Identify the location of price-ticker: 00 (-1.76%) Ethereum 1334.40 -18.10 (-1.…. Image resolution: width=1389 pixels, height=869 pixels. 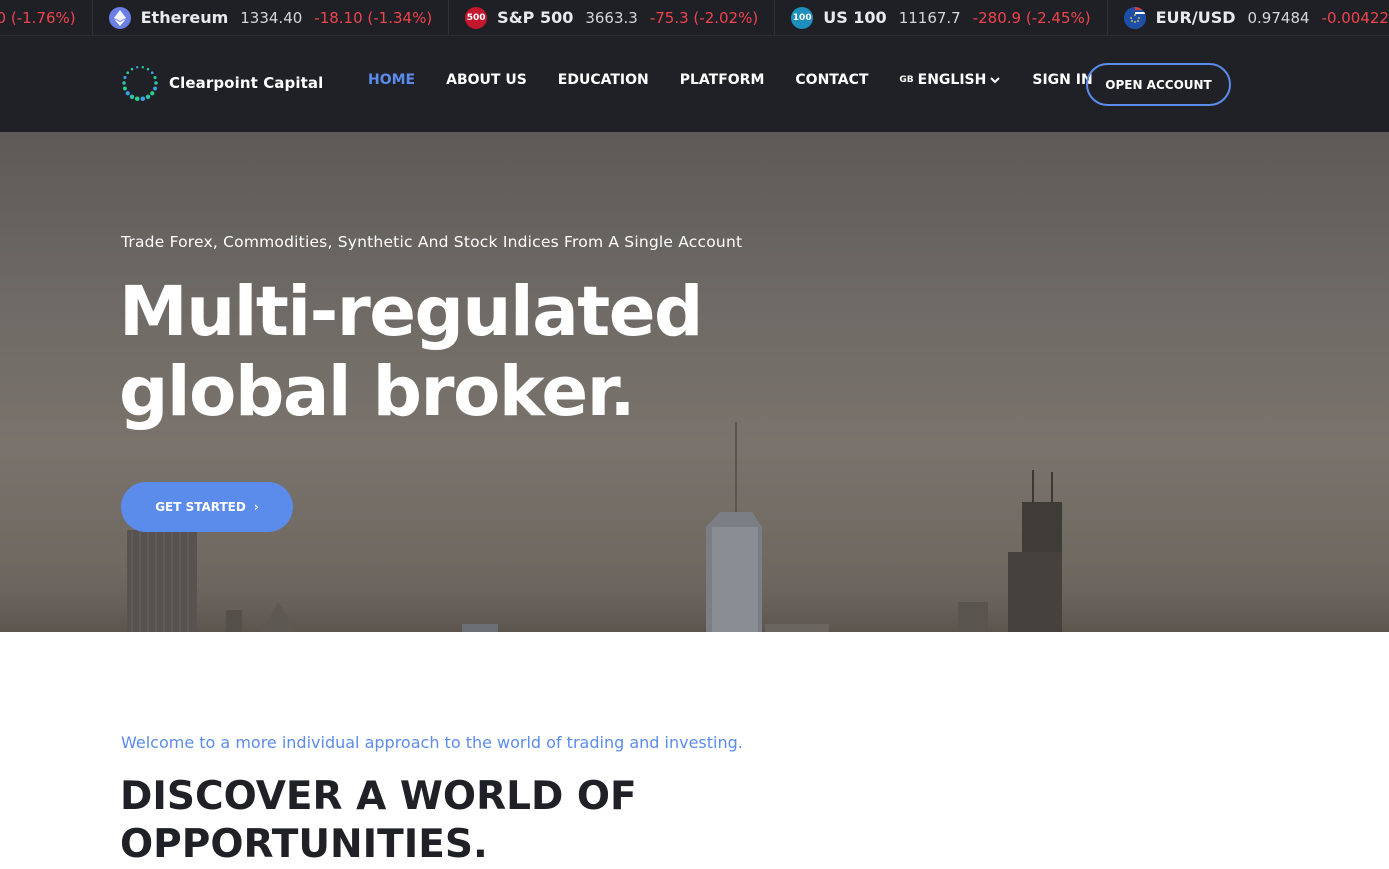
(694, 18).